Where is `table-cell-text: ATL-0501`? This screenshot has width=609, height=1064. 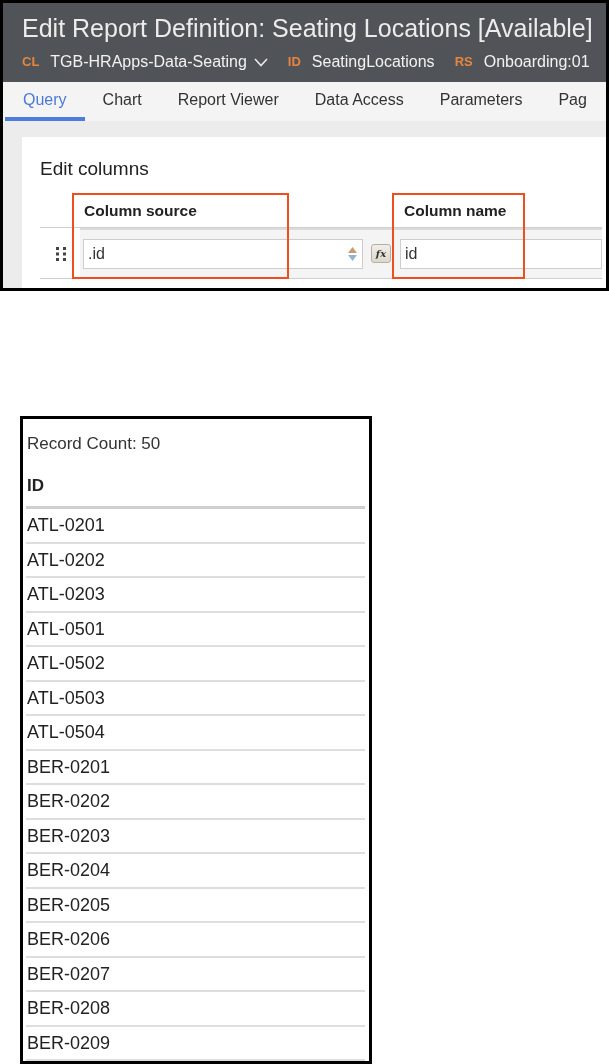 table-cell-text: ATL-0501 is located at coordinates (66, 629).